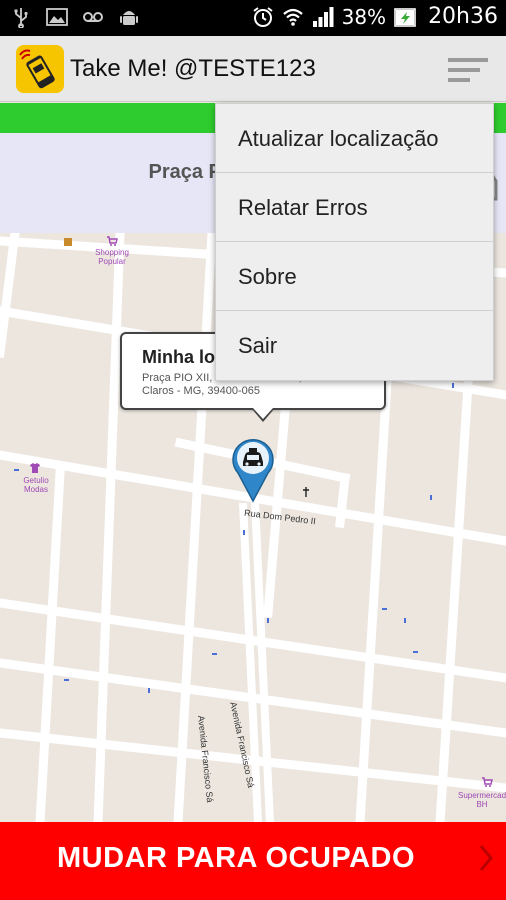 The height and width of the screenshot is (900, 506). I want to click on system-status: 38% 20h36, so click(375, 16).